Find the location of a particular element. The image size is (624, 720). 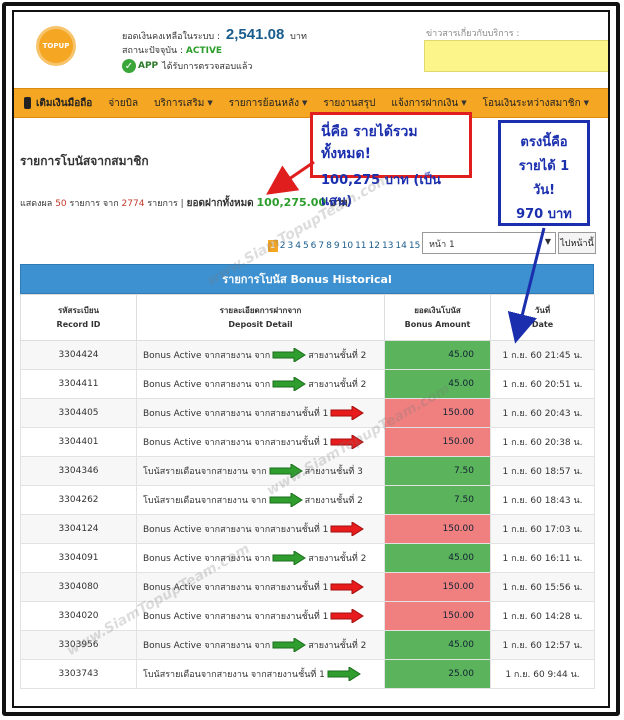

arrow-to-date-column is located at coordinates (526, 285).